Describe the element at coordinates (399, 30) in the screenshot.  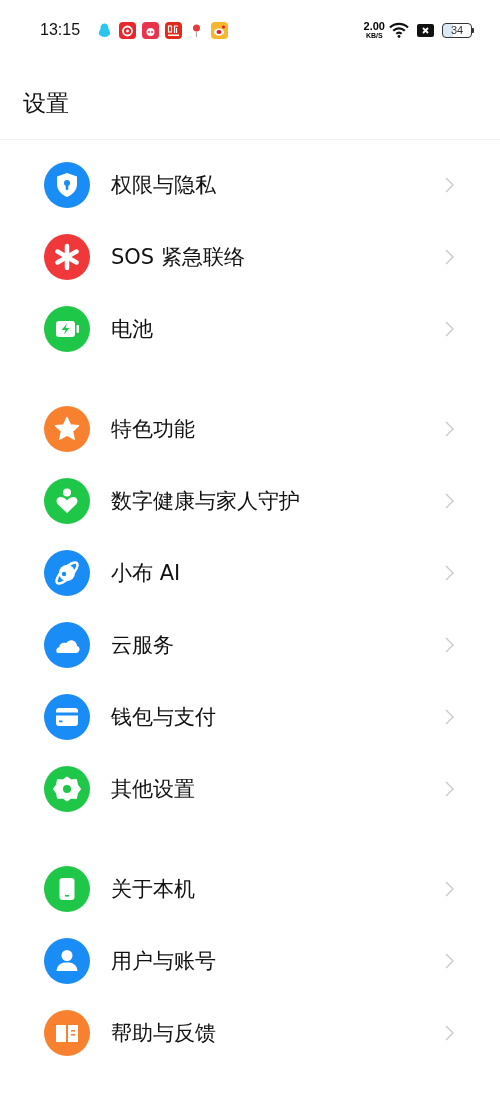
I see `wifi-icon` at that location.